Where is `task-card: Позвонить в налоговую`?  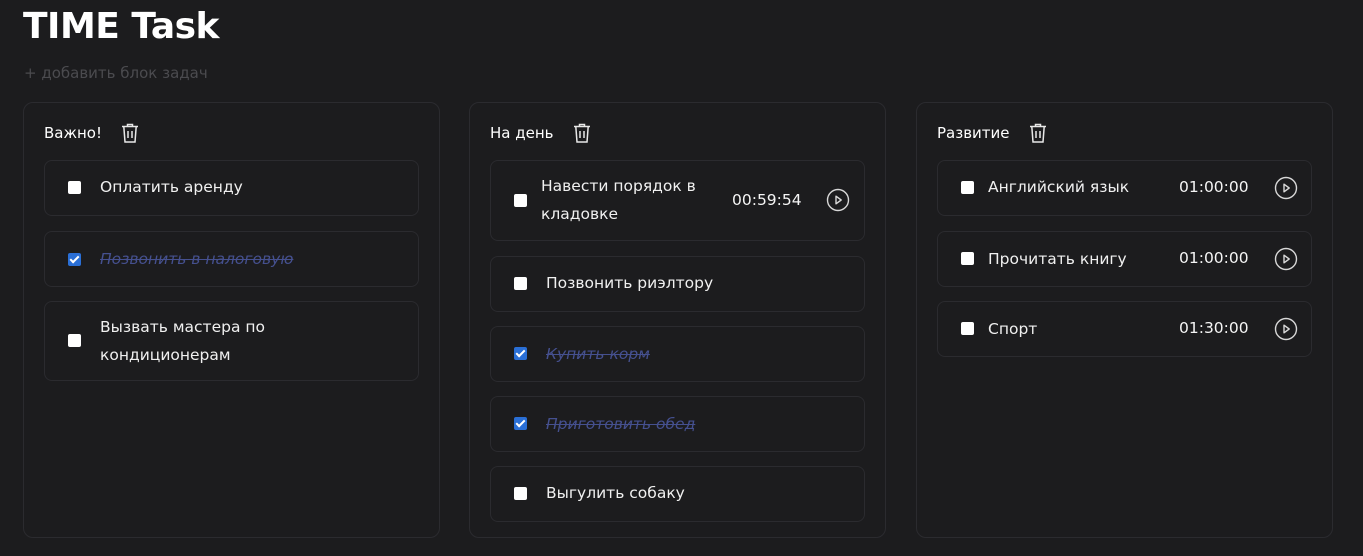 task-card: Позвонить в налоговую is located at coordinates (231, 259).